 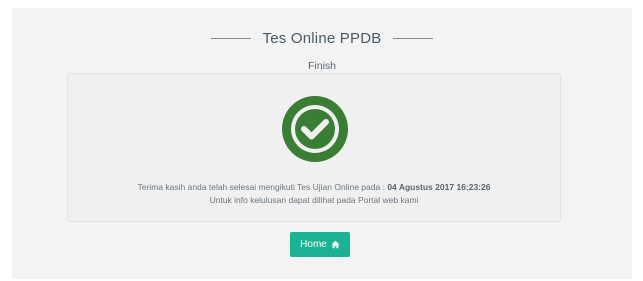 I want to click on title-divider-right, so click(x=413, y=38).